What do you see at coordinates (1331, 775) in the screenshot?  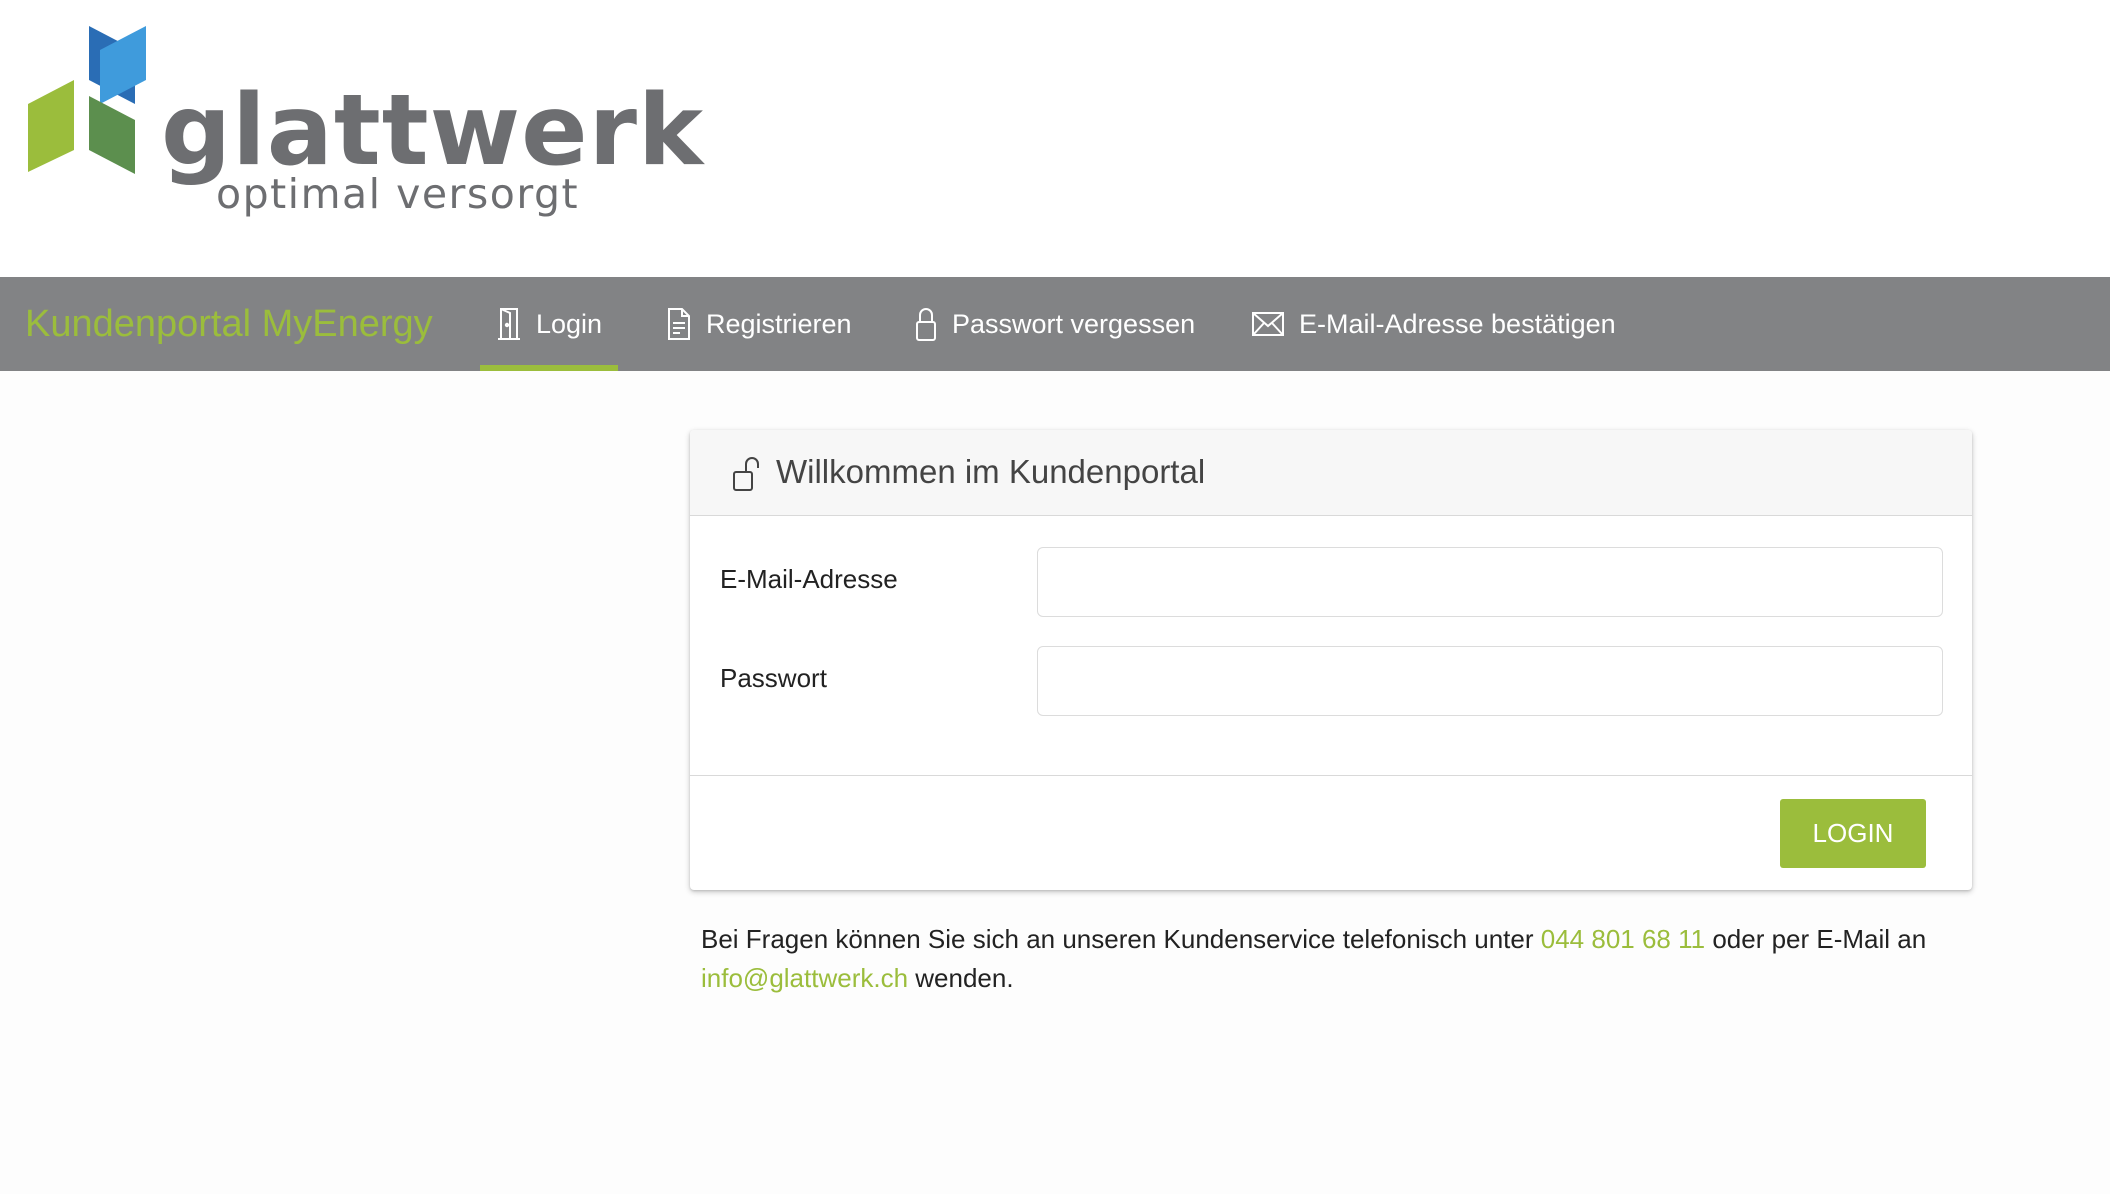 I see `card-divider` at bounding box center [1331, 775].